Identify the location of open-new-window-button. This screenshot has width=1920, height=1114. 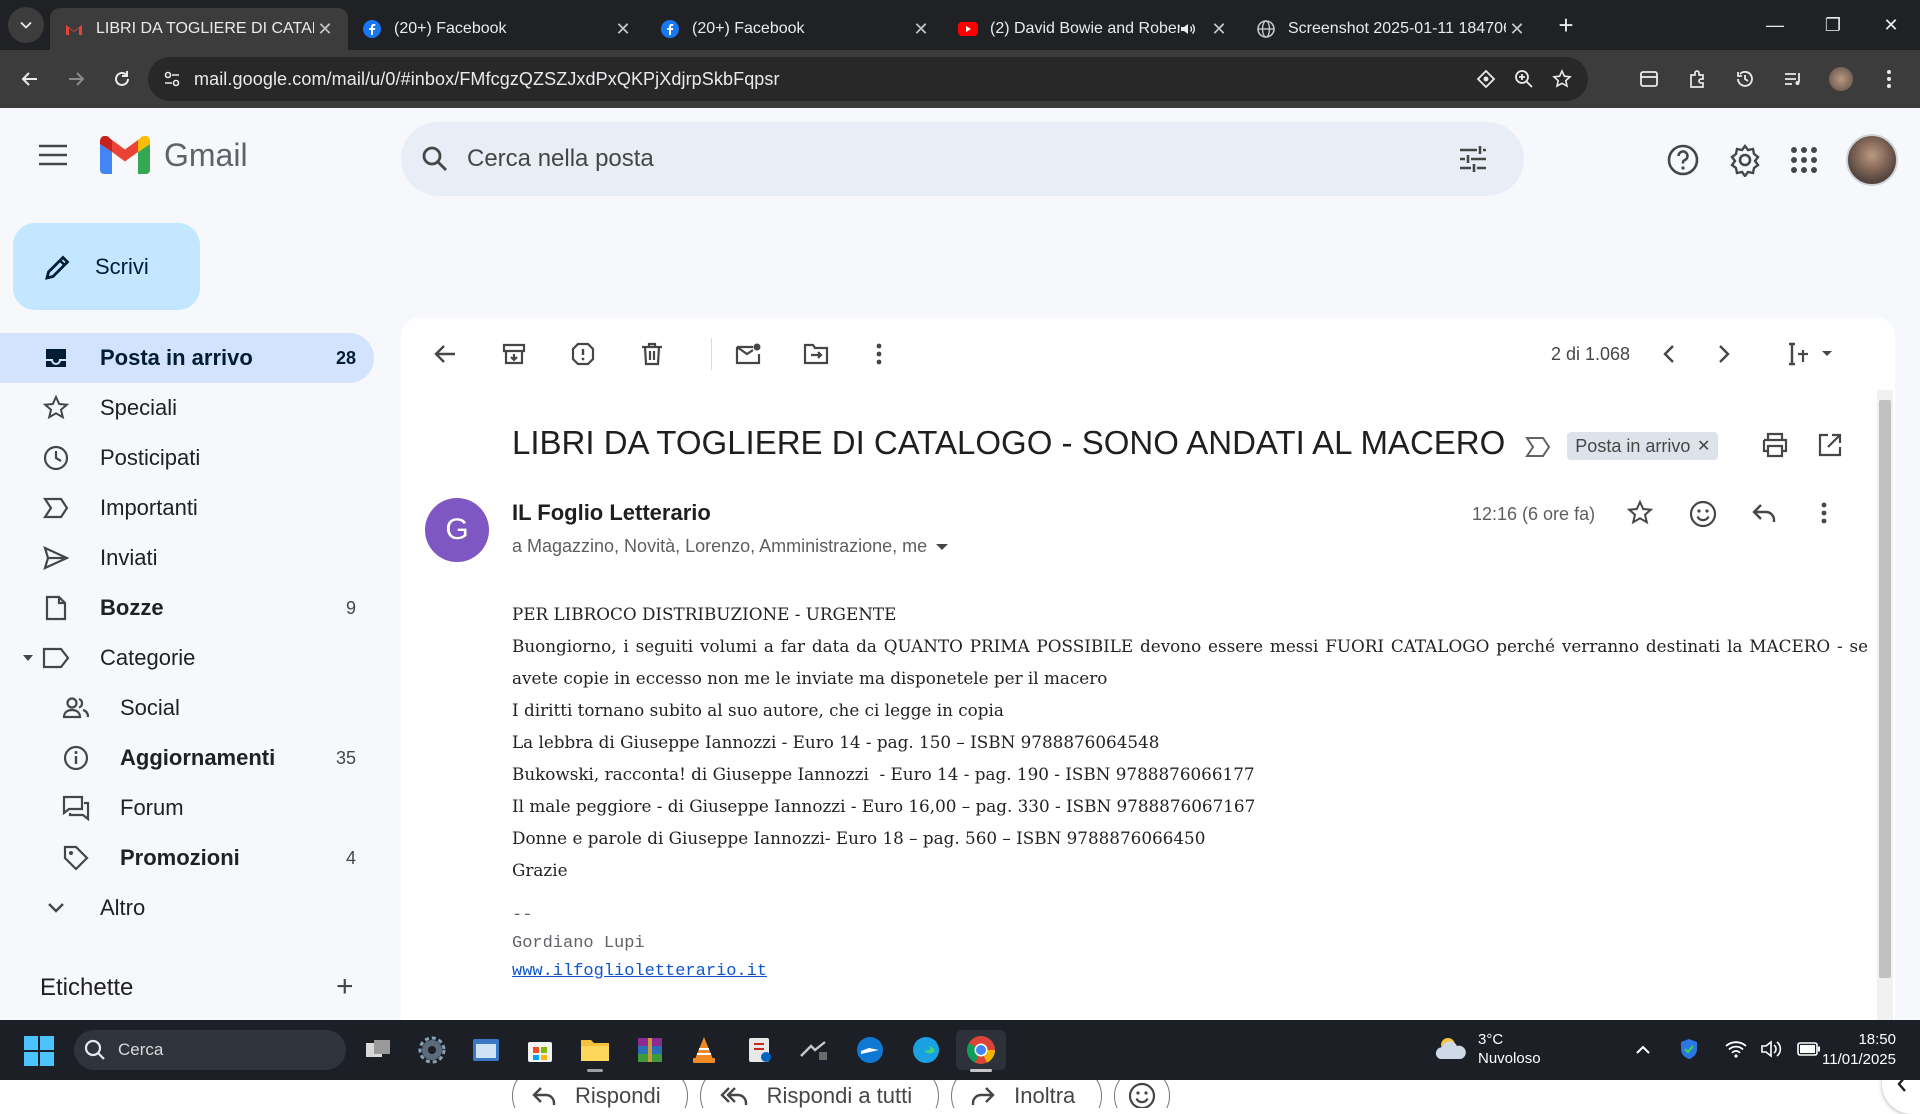
(1830, 445).